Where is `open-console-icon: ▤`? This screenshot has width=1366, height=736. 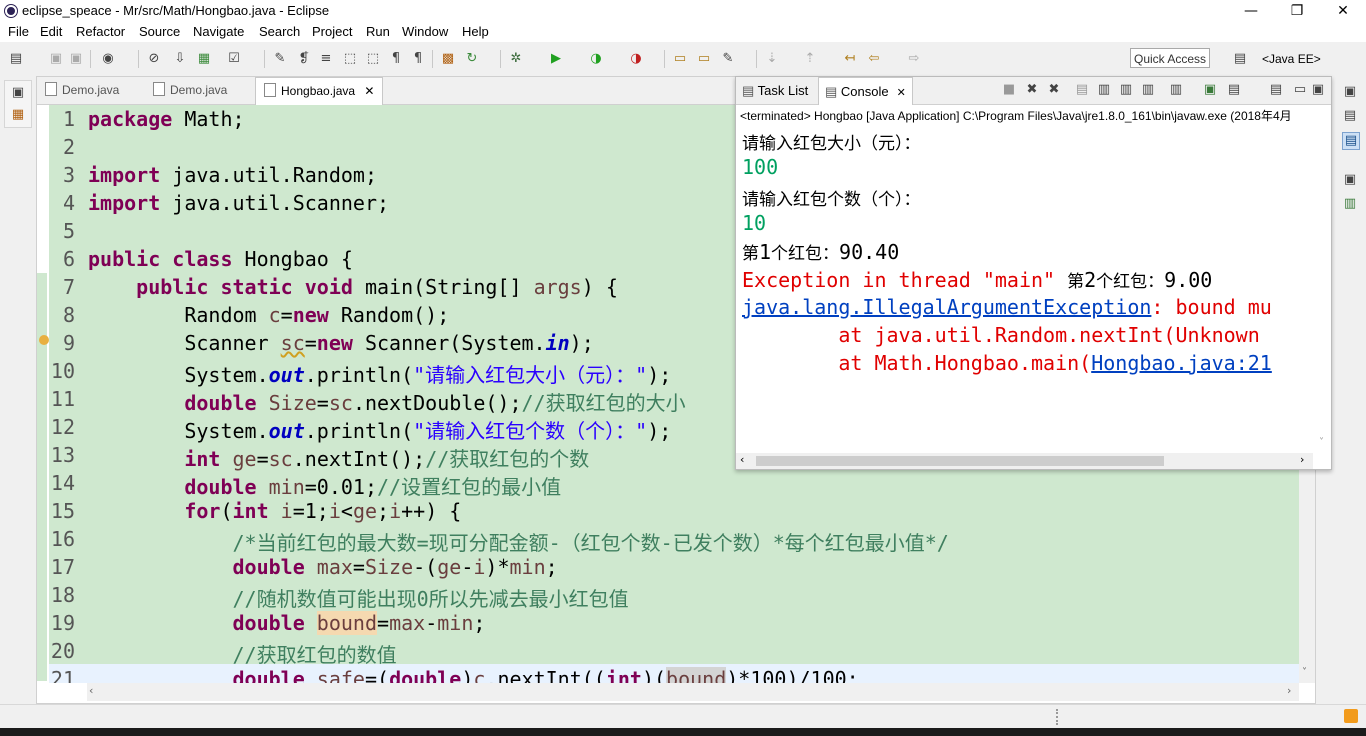 open-console-icon: ▤ is located at coordinates (1276, 90).